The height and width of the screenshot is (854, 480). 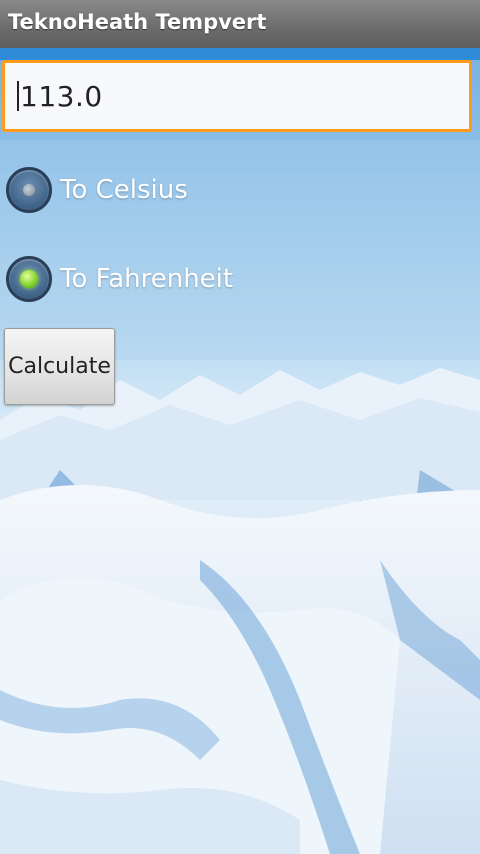 I want to click on temperature-input-value: 113.0, so click(x=61, y=96).